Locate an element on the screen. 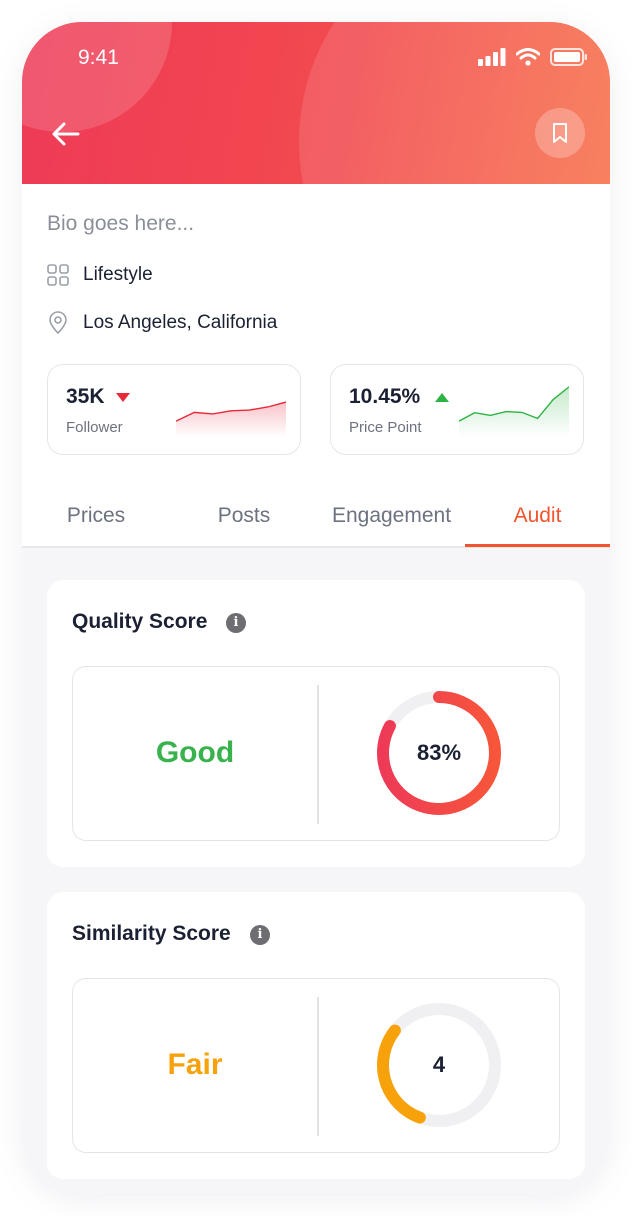 The image size is (632, 1216). location-label: Los Angeles, California is located at coordinates (180, 322).